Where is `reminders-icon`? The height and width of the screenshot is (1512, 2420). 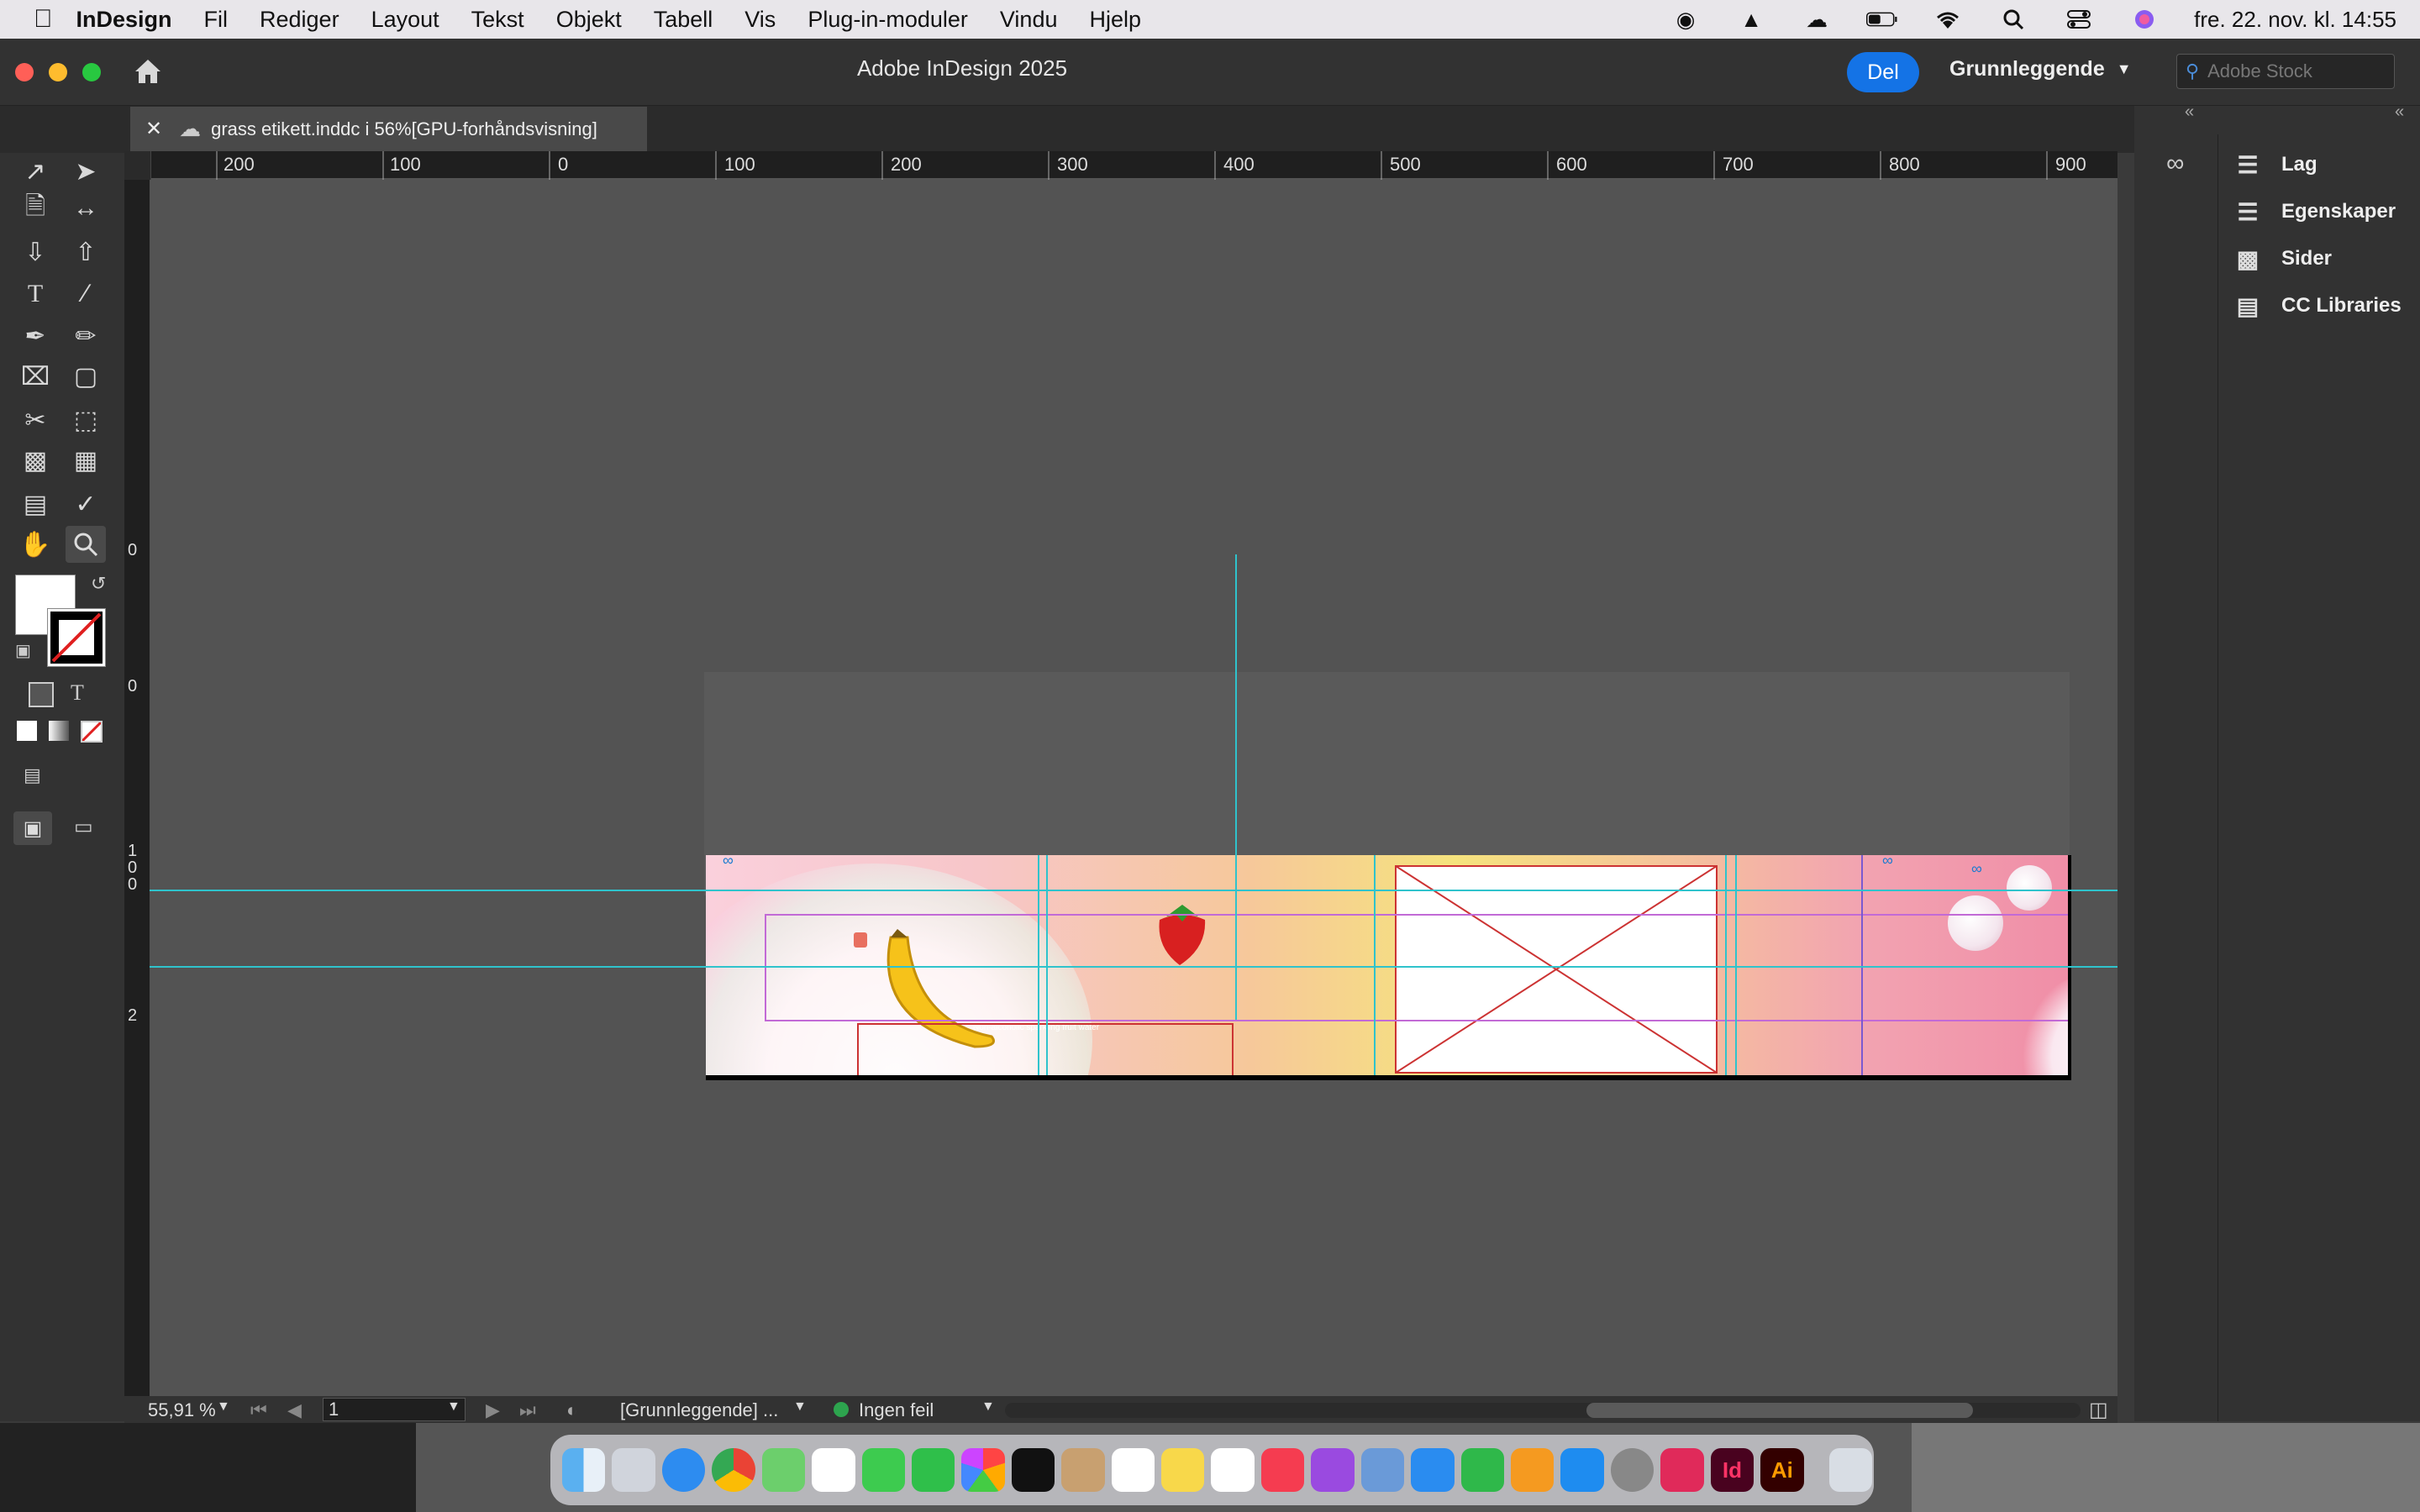
reminders-icon is located at coordinates (1133, 1470).